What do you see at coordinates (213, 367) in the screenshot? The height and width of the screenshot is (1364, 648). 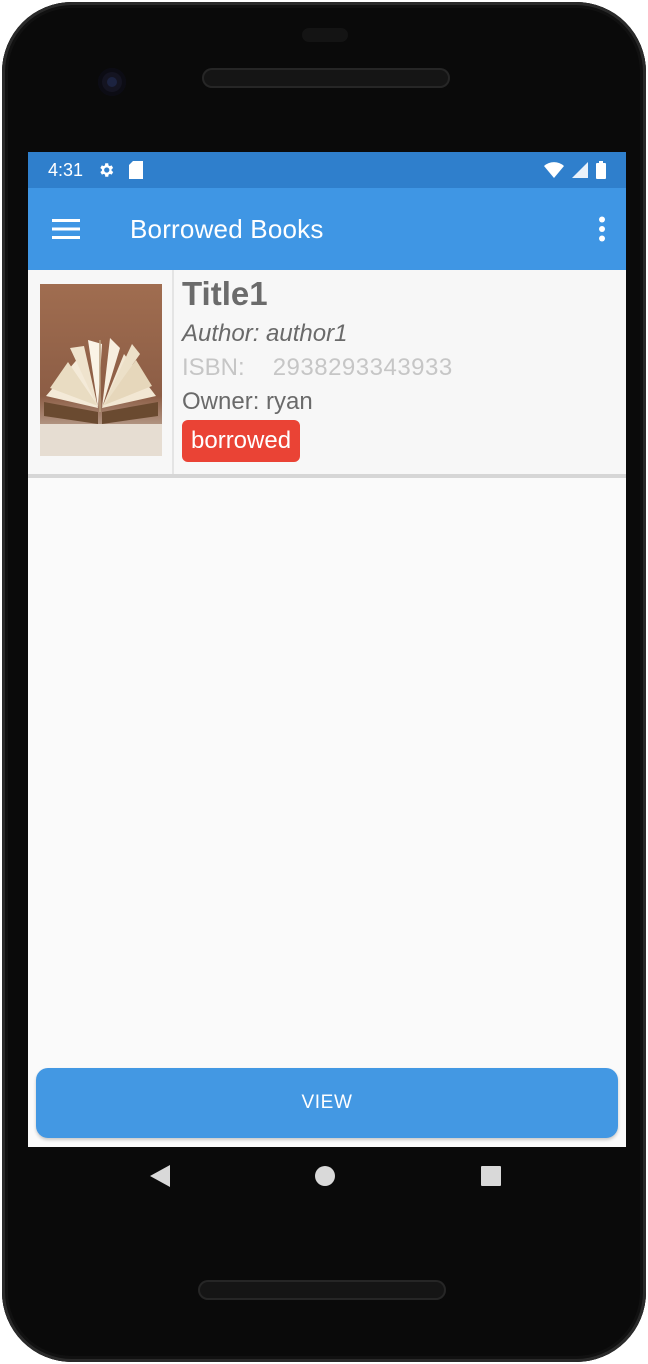 I see `isbn-label: ISBN:` at bounding box center [213, 367].